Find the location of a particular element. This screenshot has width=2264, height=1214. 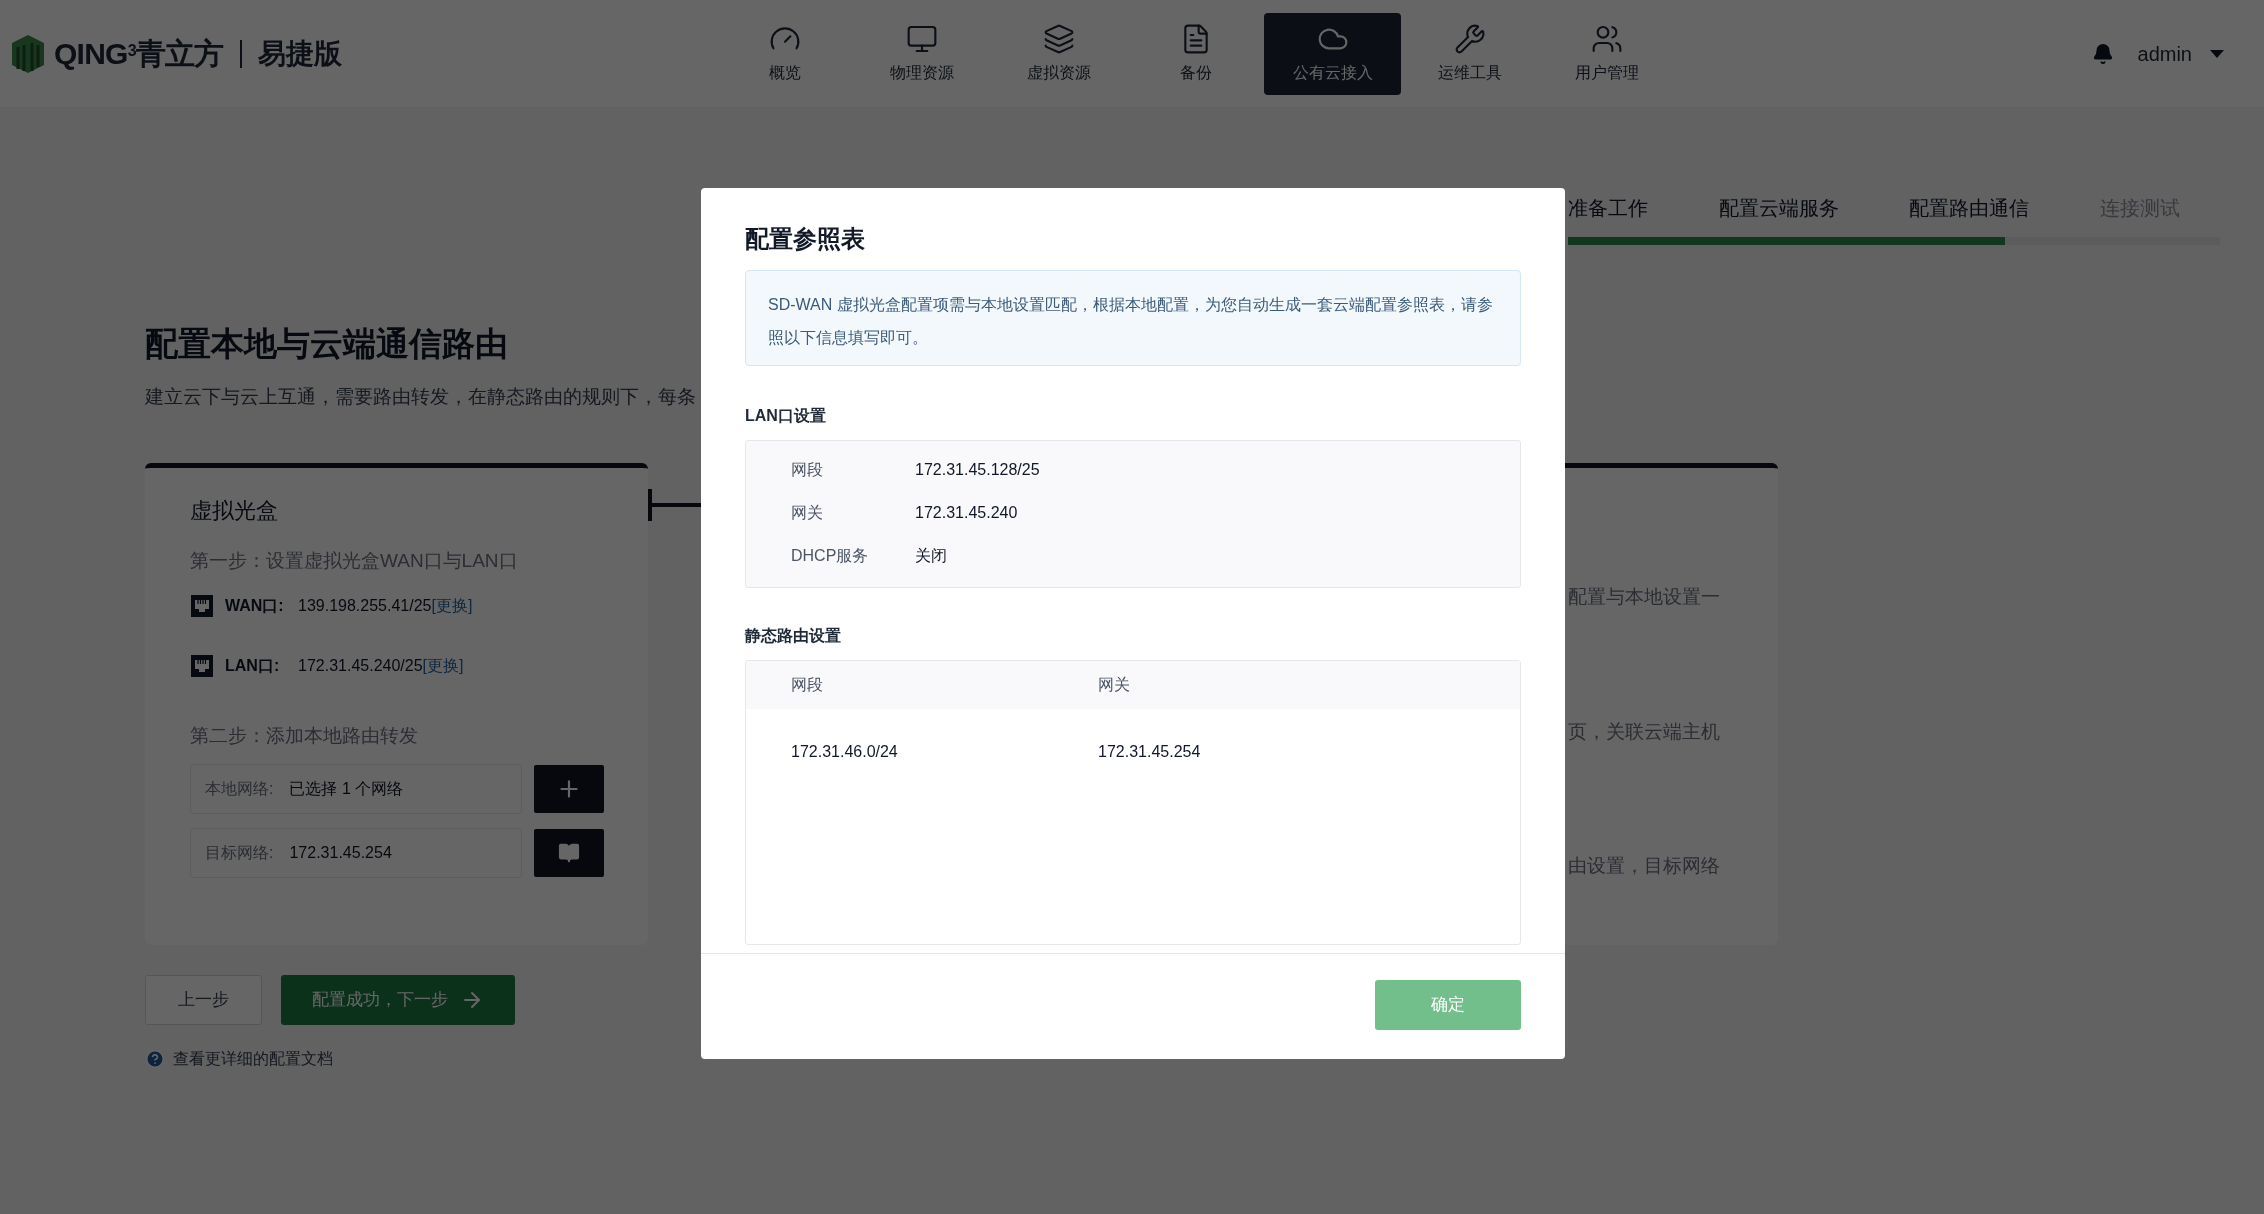

step-heading: 第一步：设置虚拟光盒WAN口与LAN口 is located at coordinates (354, 561).